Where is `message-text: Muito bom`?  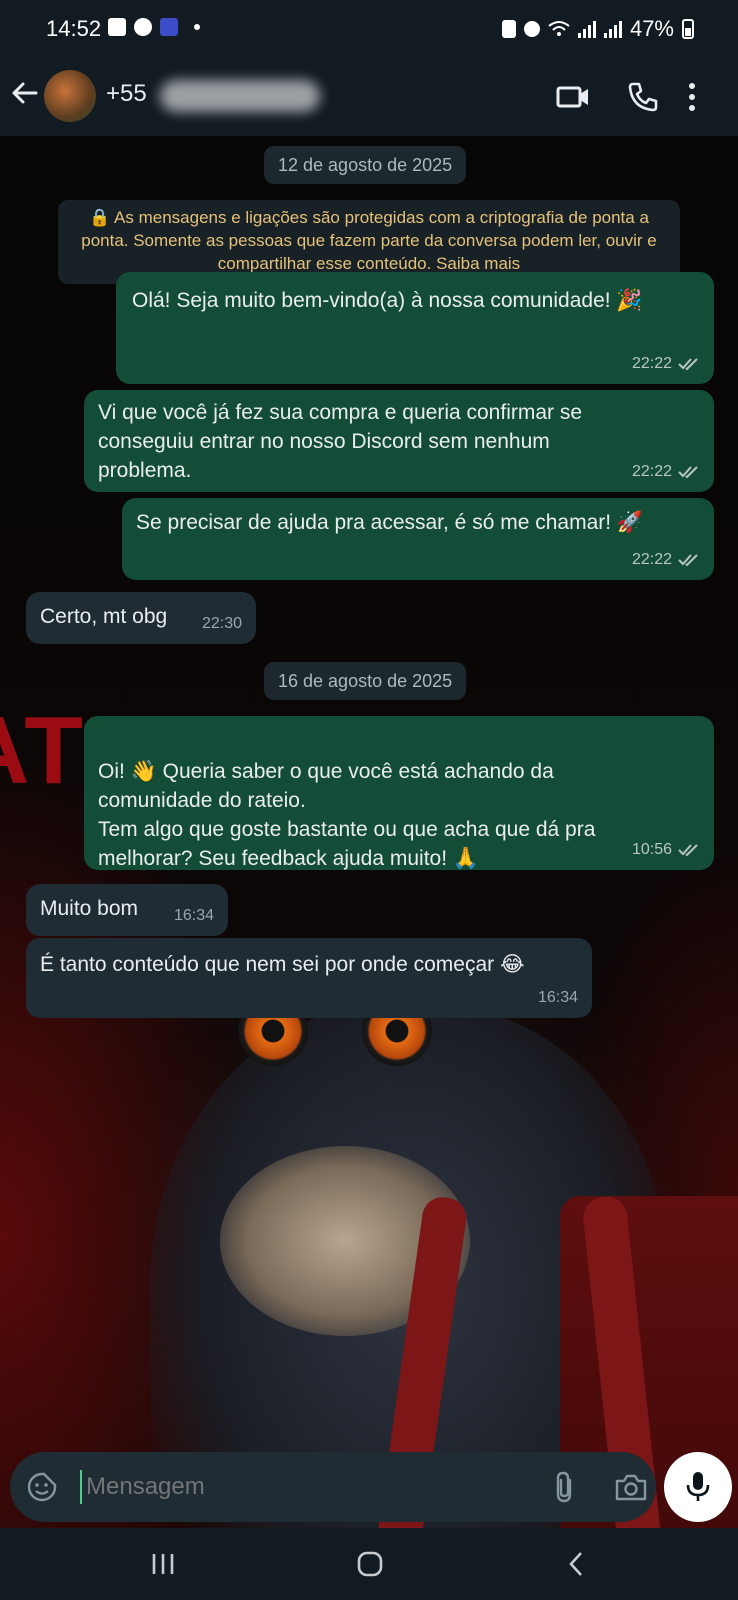 message-text: Muito bom is located at coordinates (89, 908).